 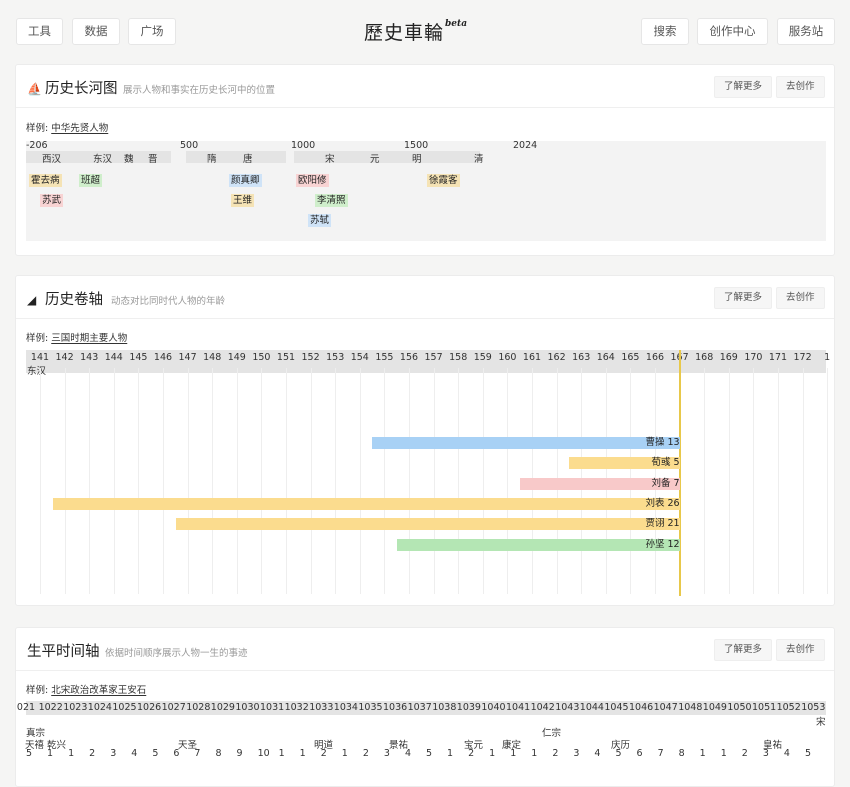 I want to click on year-tick: 171, so click(x=778, y=357).